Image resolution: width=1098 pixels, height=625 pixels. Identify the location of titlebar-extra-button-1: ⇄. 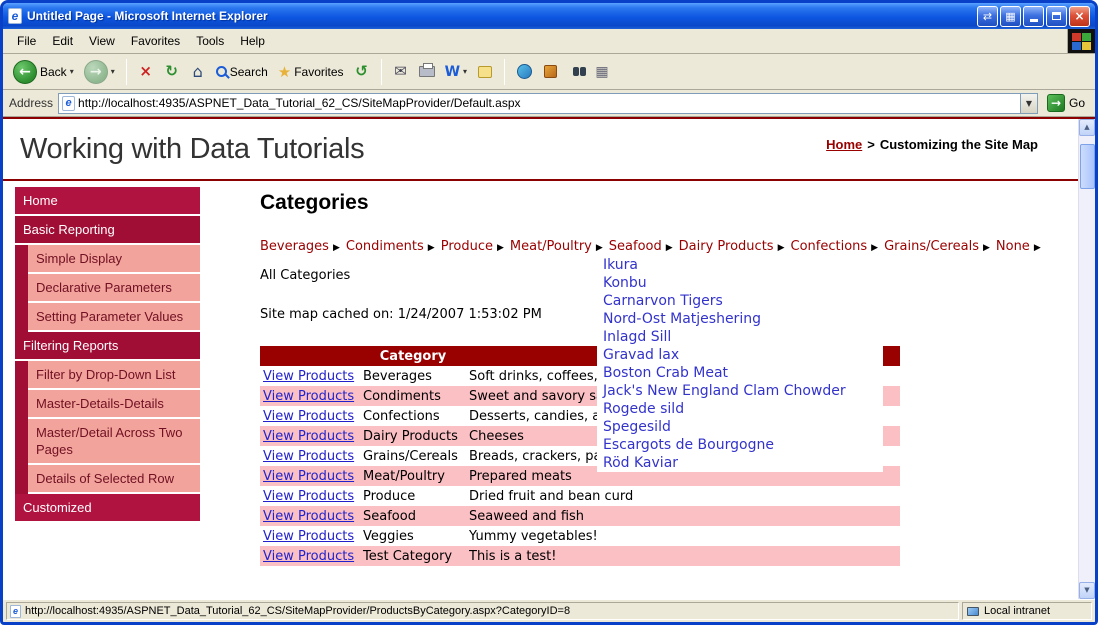
(987, 16).